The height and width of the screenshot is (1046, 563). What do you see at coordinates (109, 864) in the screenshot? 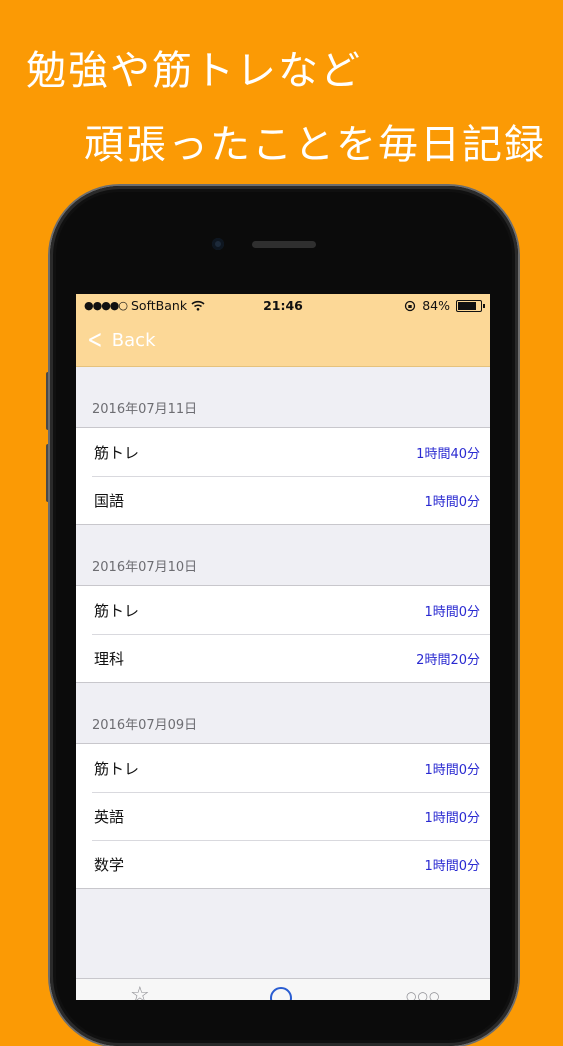
I see `record-subject: 数学` at bounding box center [109, 864].